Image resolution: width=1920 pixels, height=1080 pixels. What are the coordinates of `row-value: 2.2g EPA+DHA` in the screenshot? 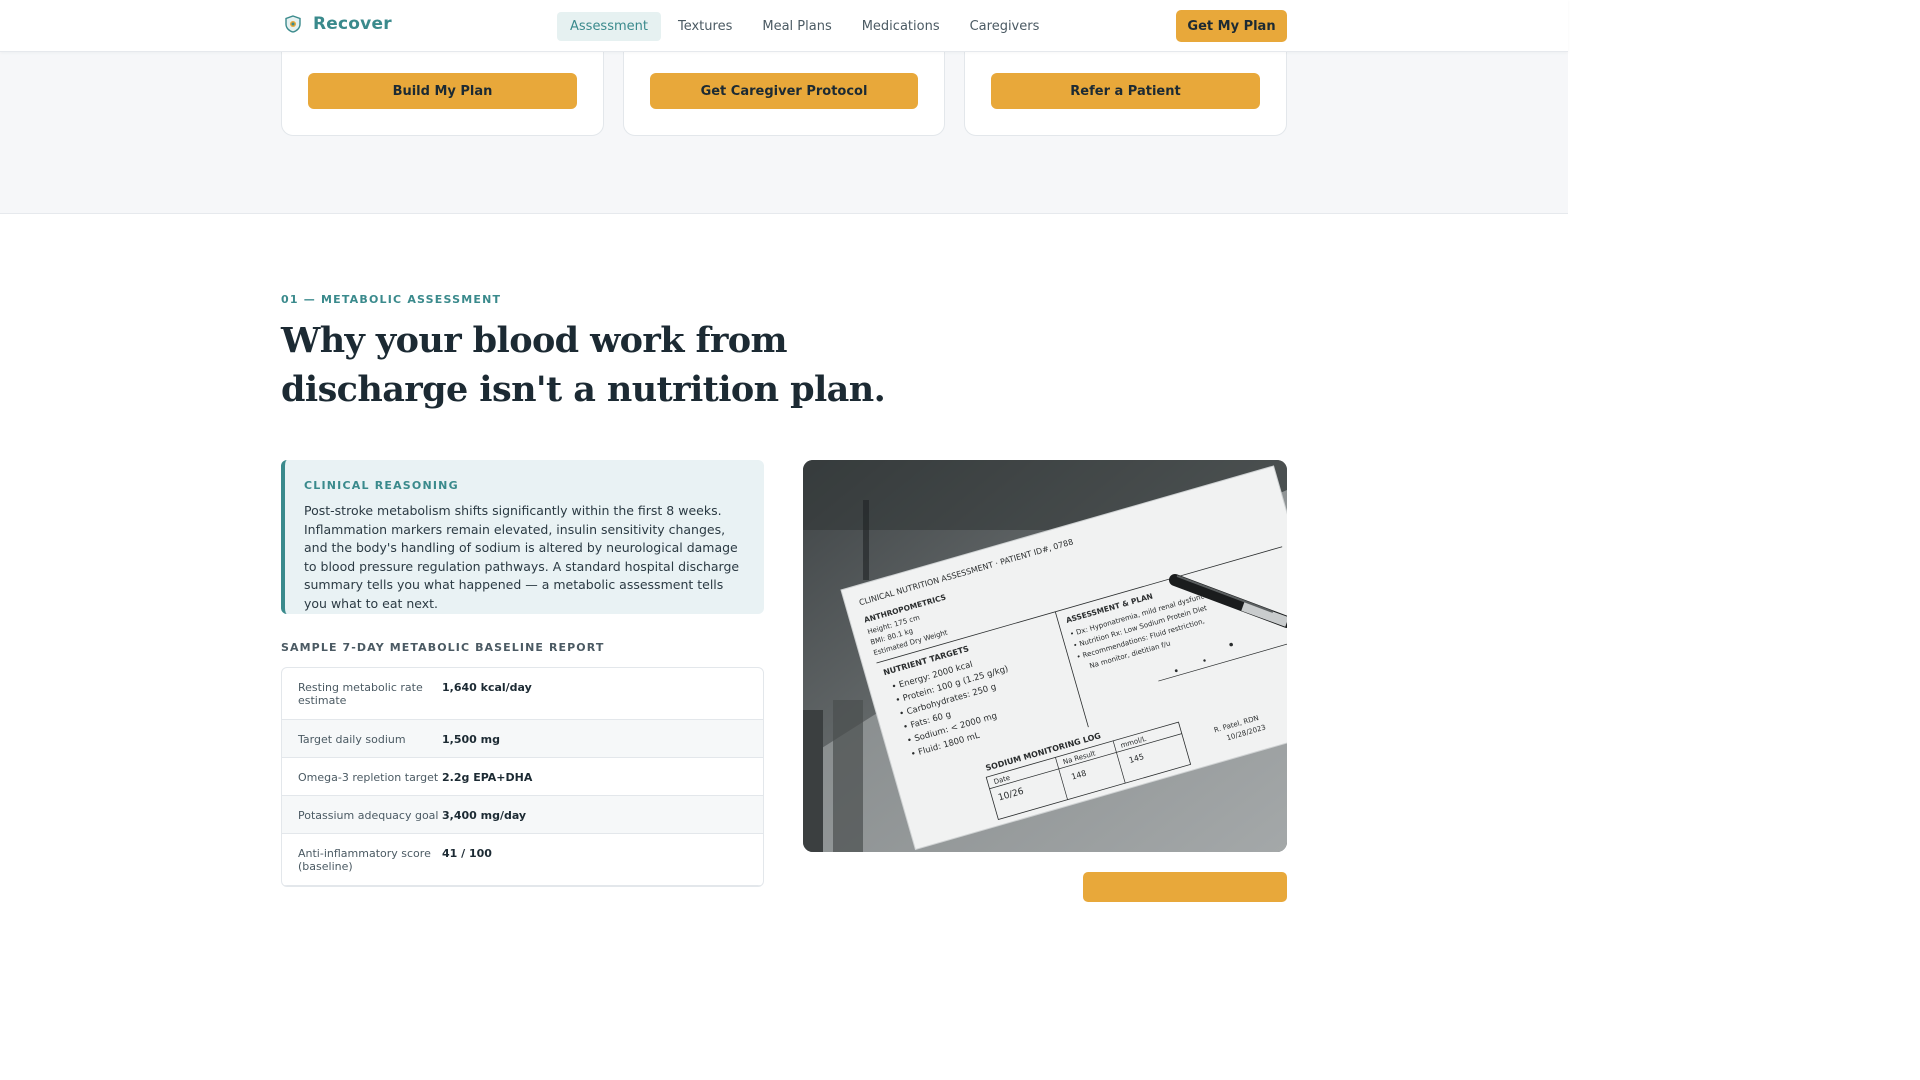 It's located at (487, 777).